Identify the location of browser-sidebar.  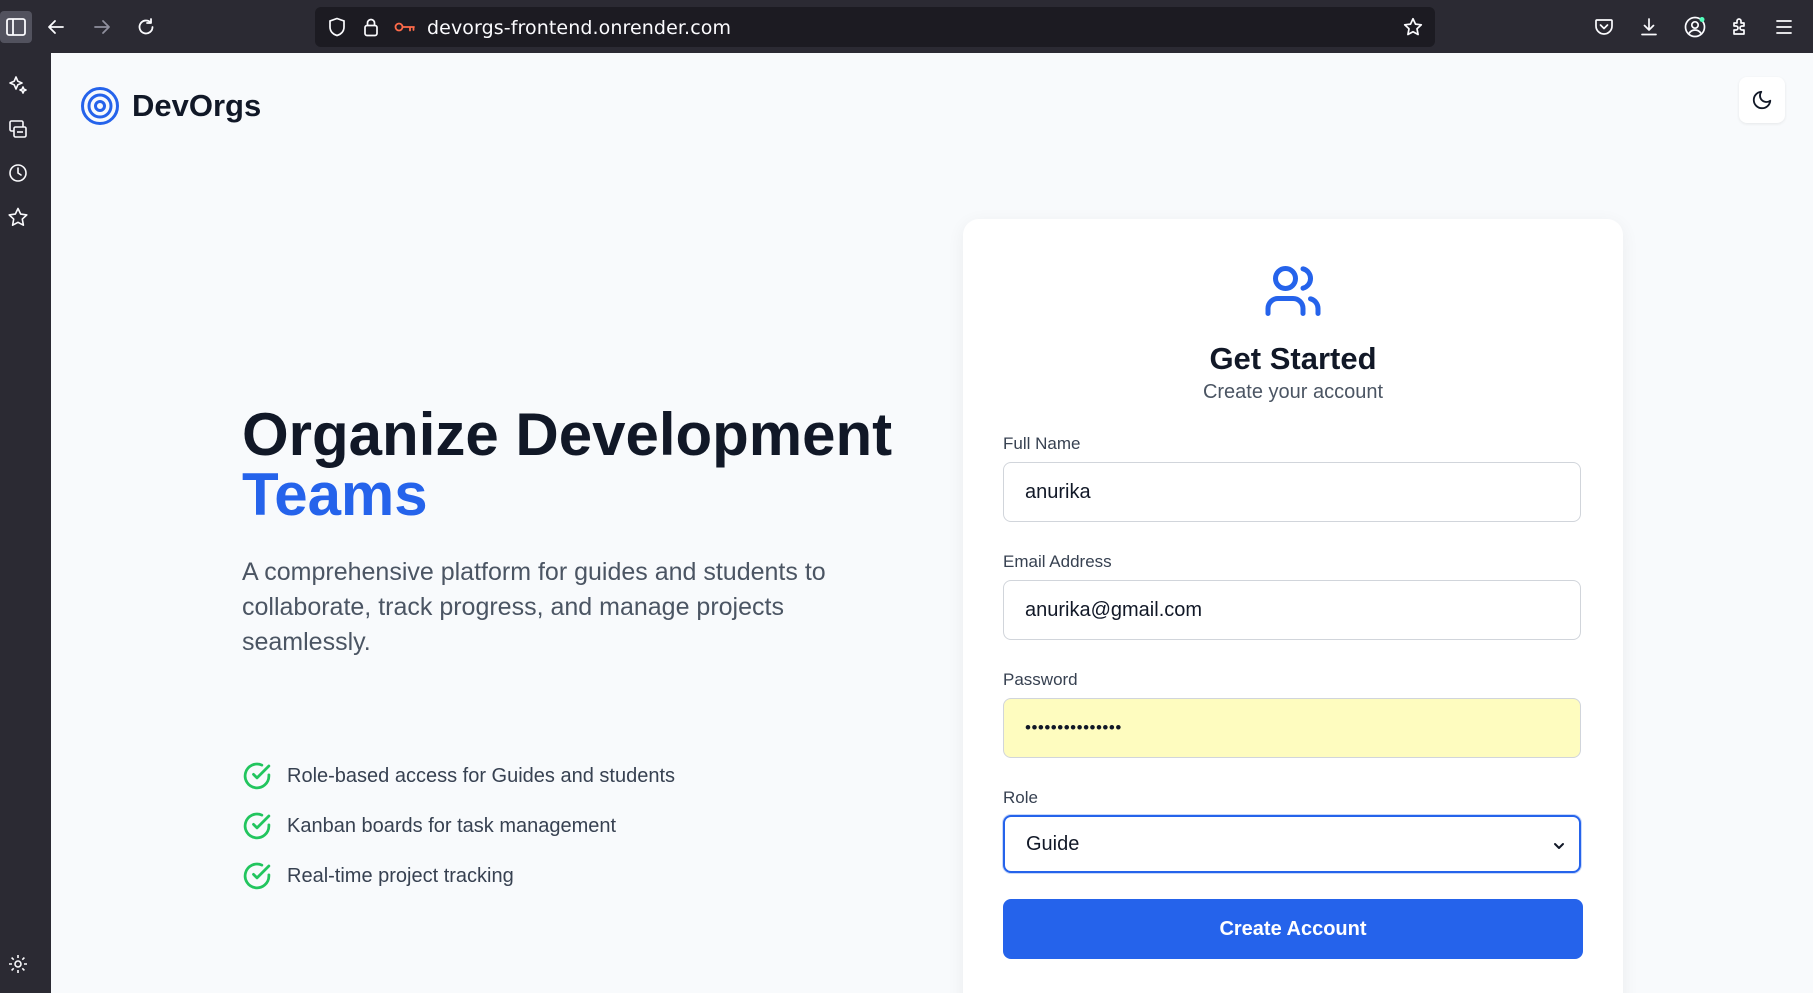
(25, 523).